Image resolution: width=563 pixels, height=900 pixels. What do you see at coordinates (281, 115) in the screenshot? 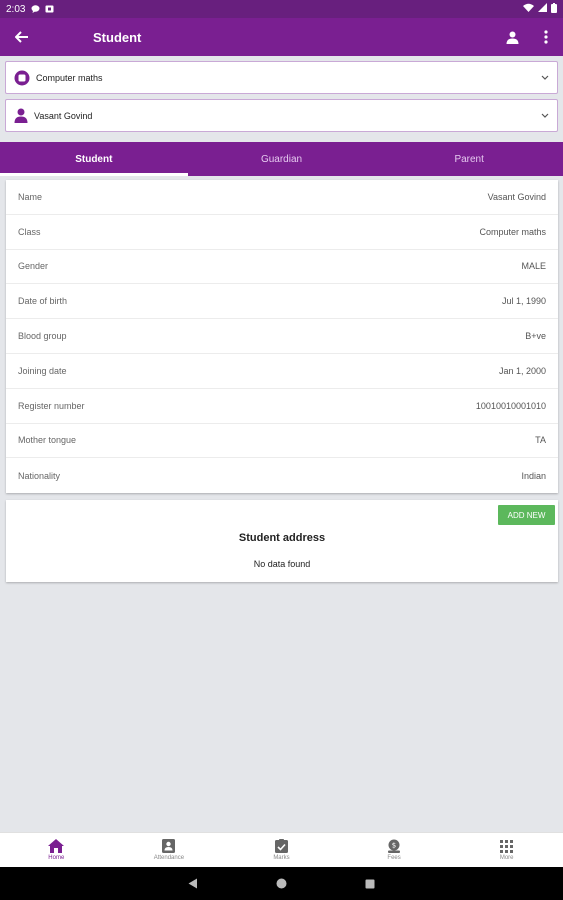
I see `student-selector: Vasant Govind` at bounding box center [281, 115].